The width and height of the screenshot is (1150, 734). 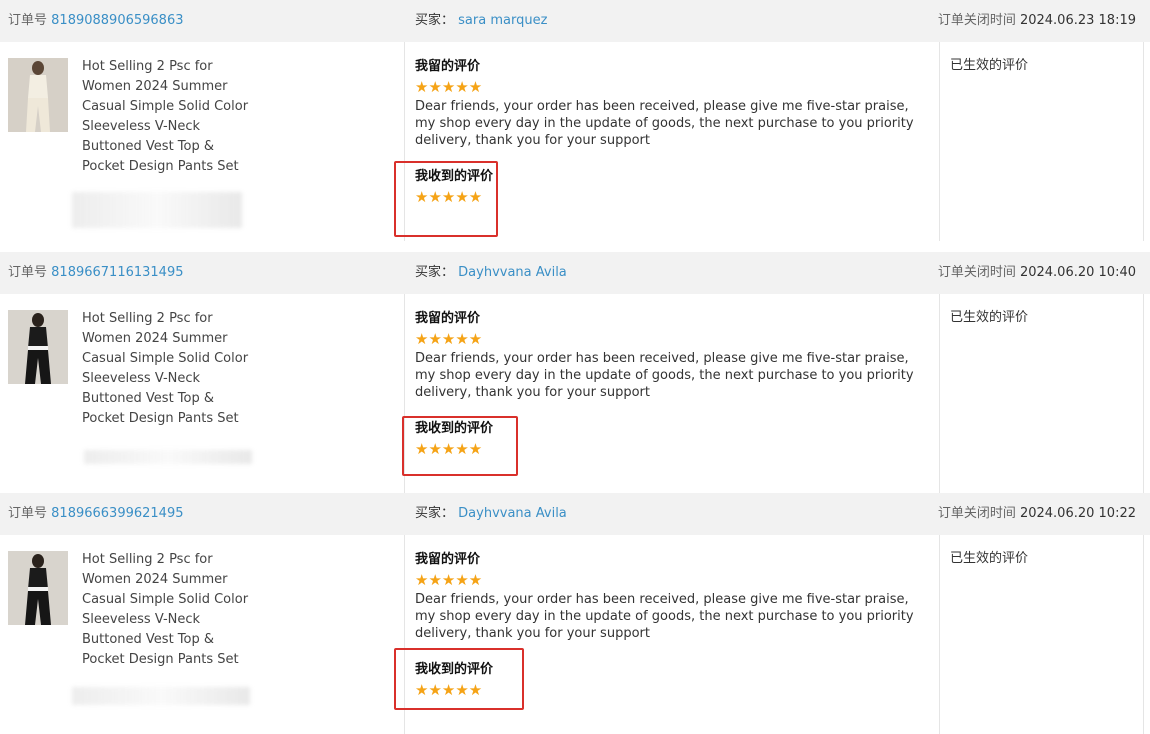 I want to click on order-number: 订单号 8189666399621495, so click(x=96, y=514).